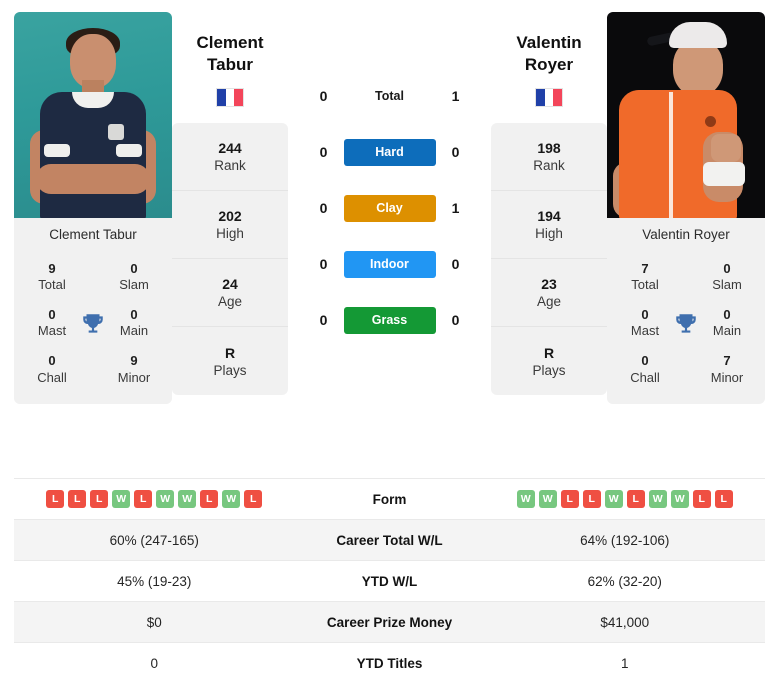 This screenshot has height=699, width=779. I want to click on titles-main-label: Main, so click(727, 331).